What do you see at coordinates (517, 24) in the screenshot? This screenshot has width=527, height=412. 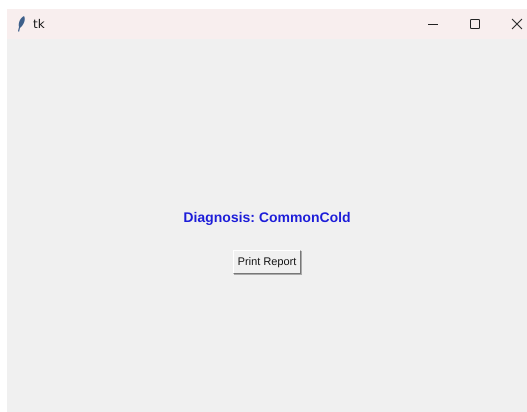 I see `close-icon` at bounding box center [517, 24].